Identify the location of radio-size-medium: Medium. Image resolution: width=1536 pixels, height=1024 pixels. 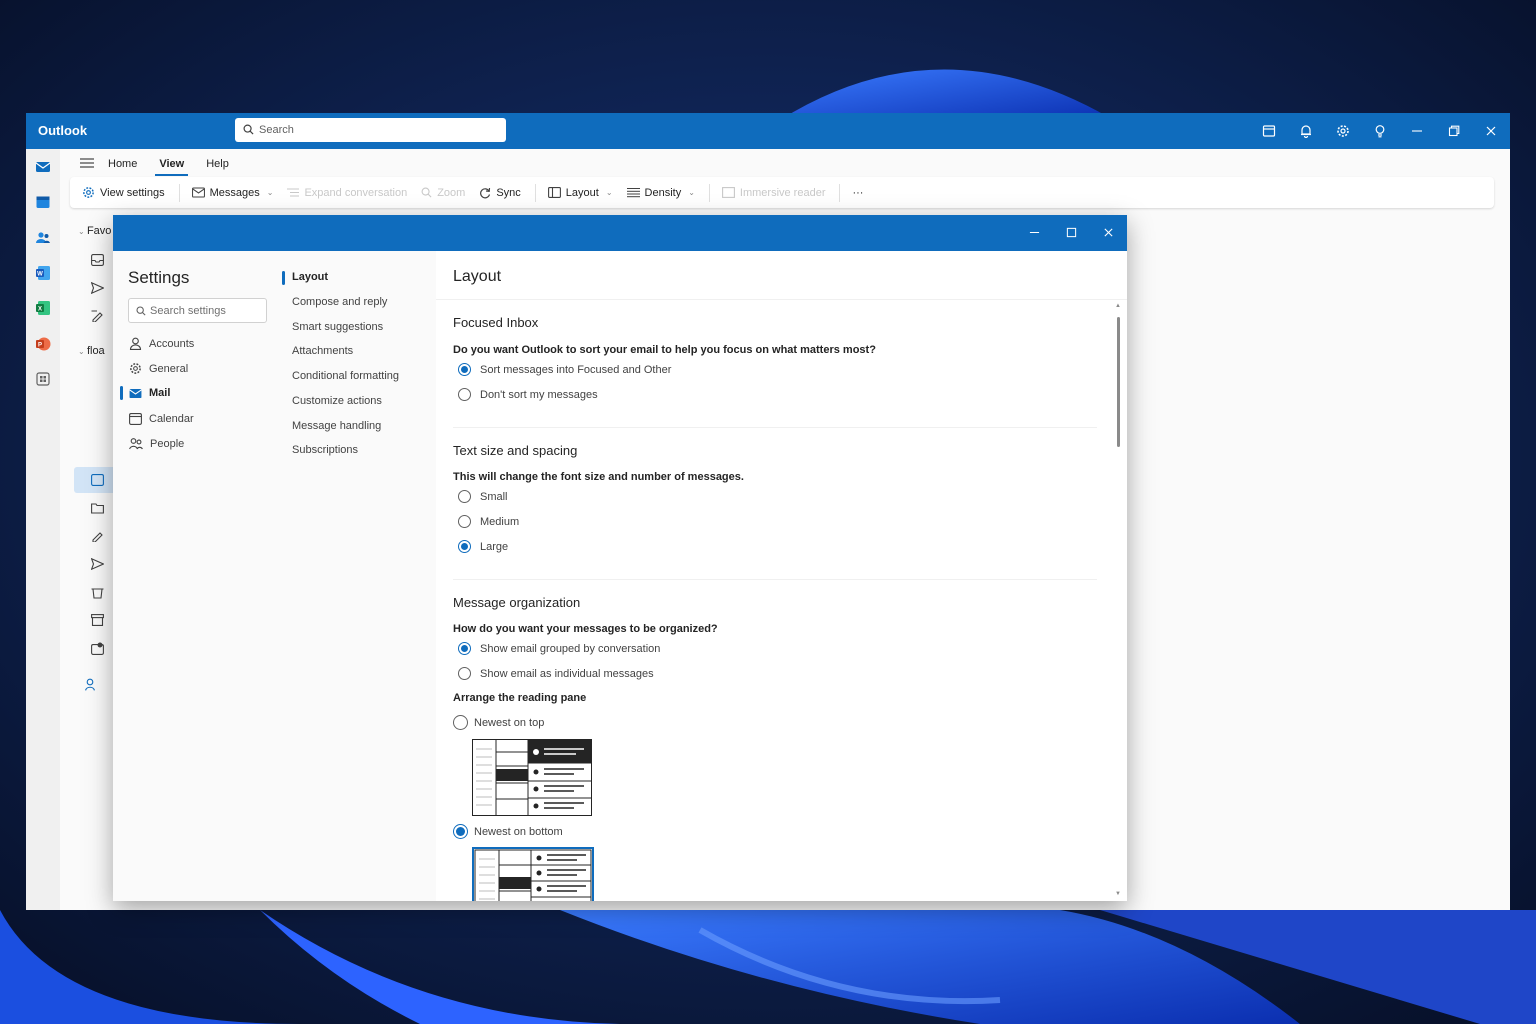
(488, 521).